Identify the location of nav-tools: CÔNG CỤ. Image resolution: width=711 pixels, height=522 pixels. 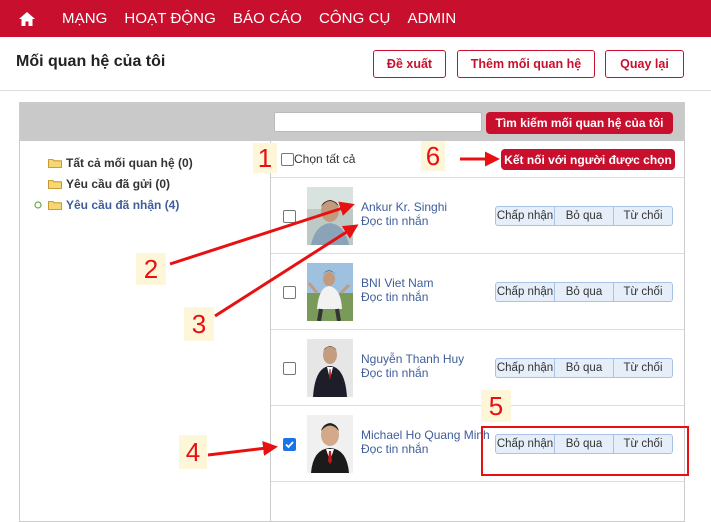
(355, 18).